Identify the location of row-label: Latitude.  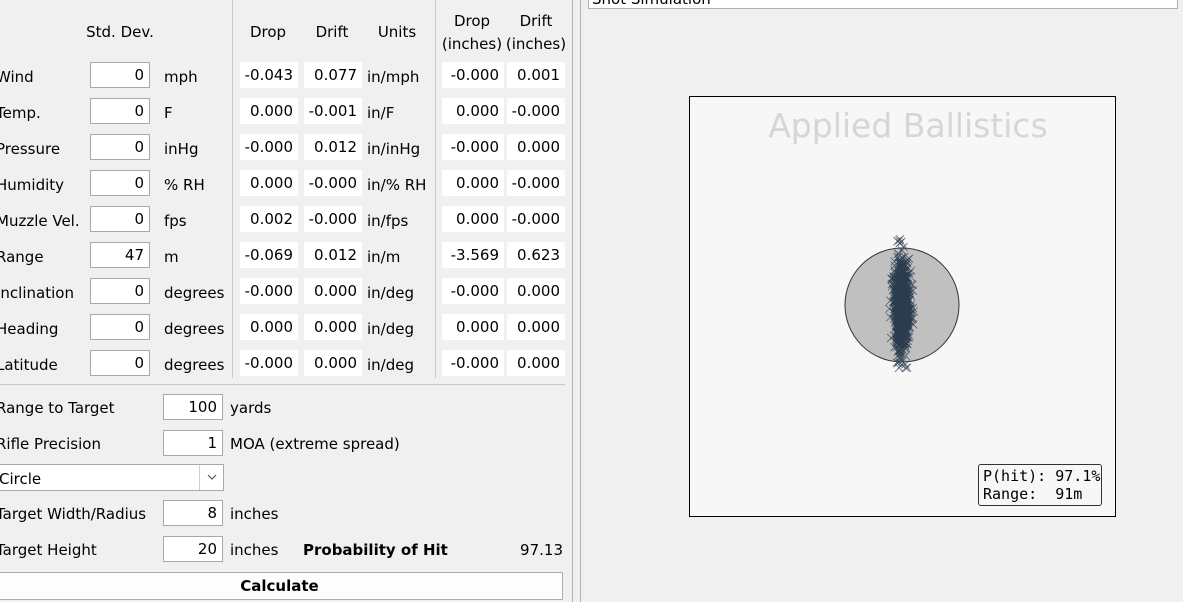
(29, 365).